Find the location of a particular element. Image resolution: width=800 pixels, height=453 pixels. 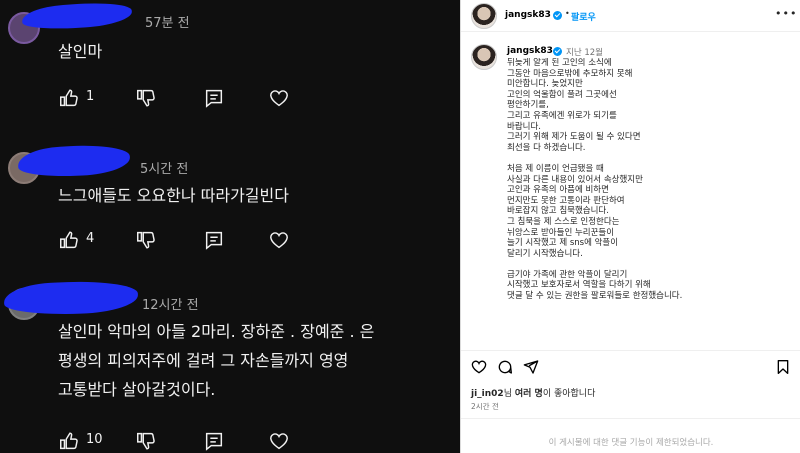

like-button: 4 is located at coordinates (76, 240).